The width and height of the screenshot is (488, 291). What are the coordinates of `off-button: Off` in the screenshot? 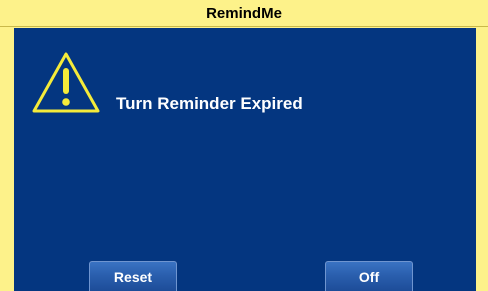 It's located at (369, 276).